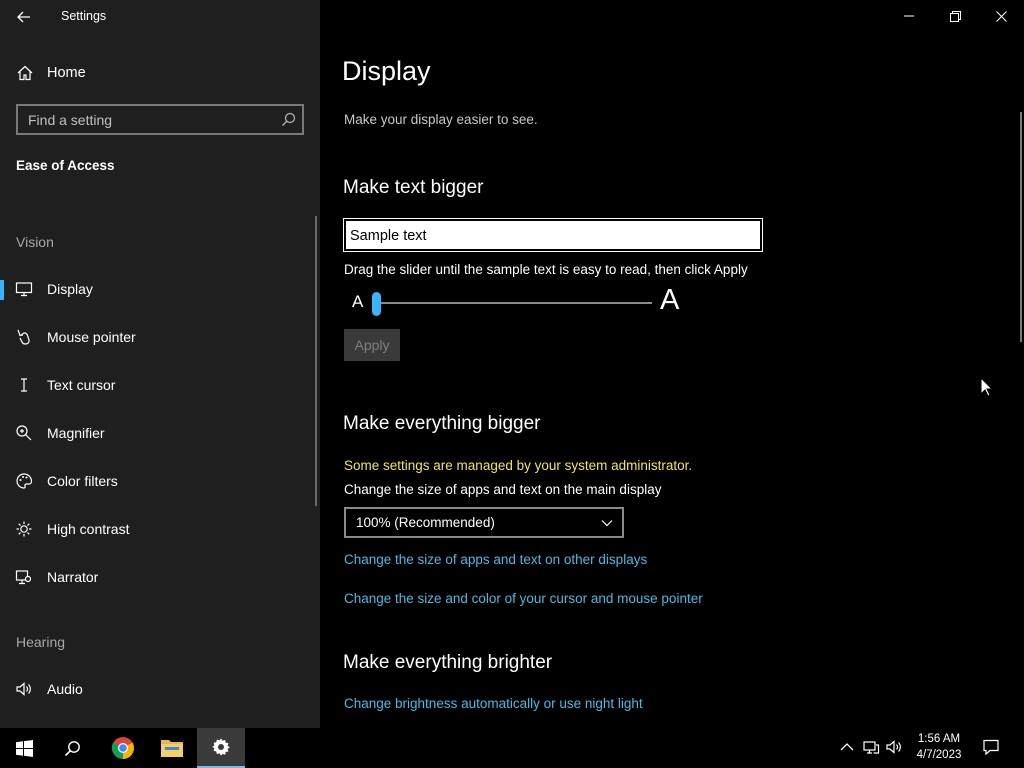 The image size is (1024, 768). I want to click on taskbar-search-button, so click(72, 748).